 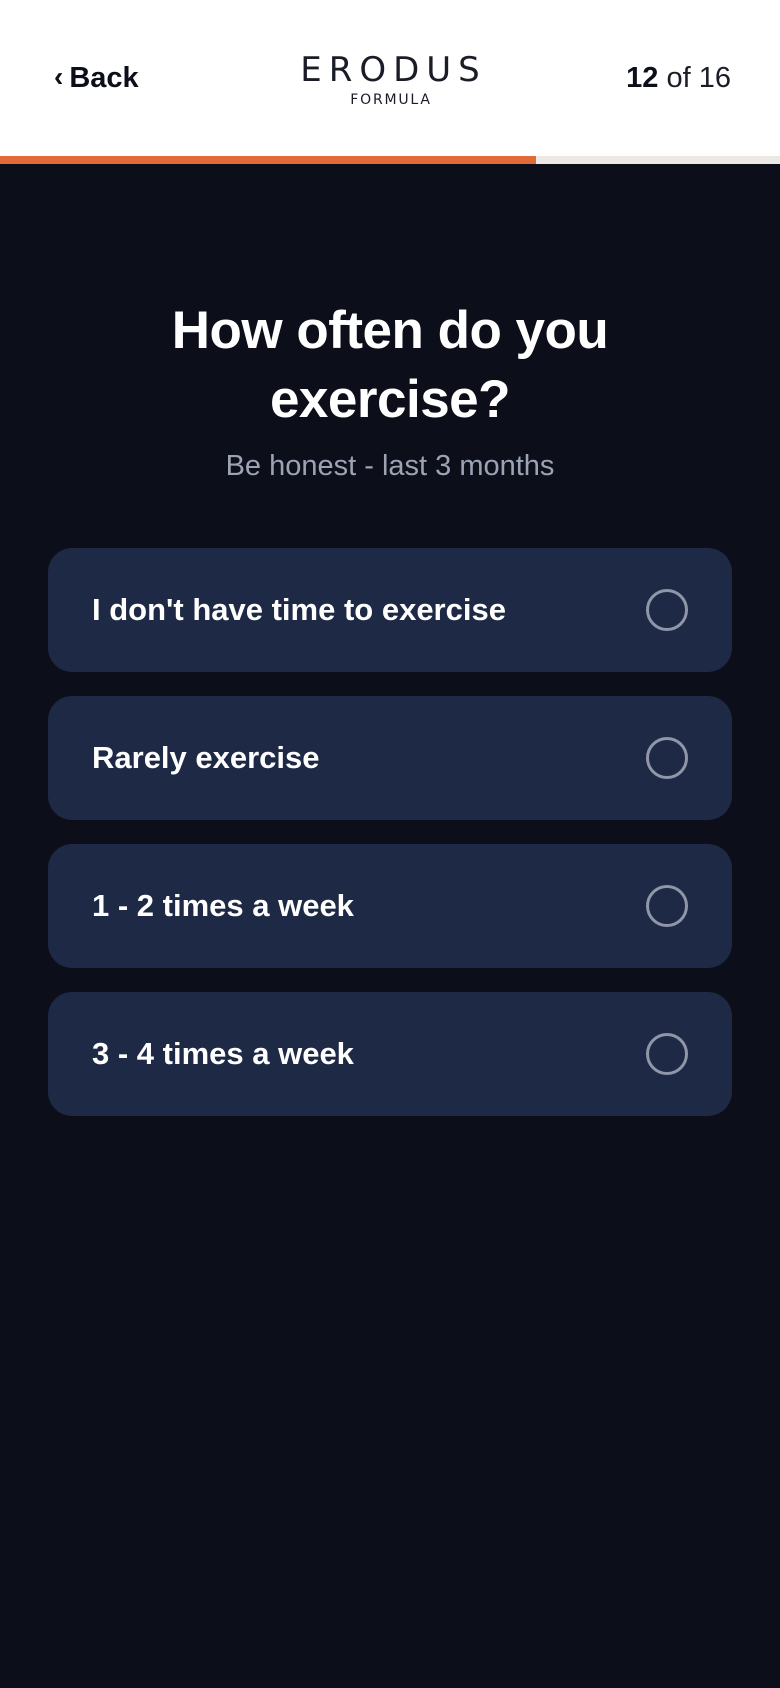 I want to click on answer-option-label: 3 - 4 times a week, so click(x=223, y=1053).